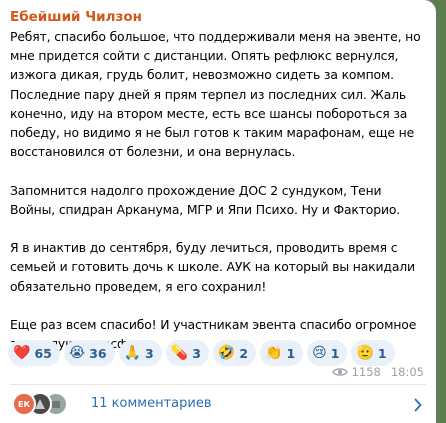  Describe the element at coordinates (274, 353) in the screenshot. I see `clap-icon: 👏` at that location.